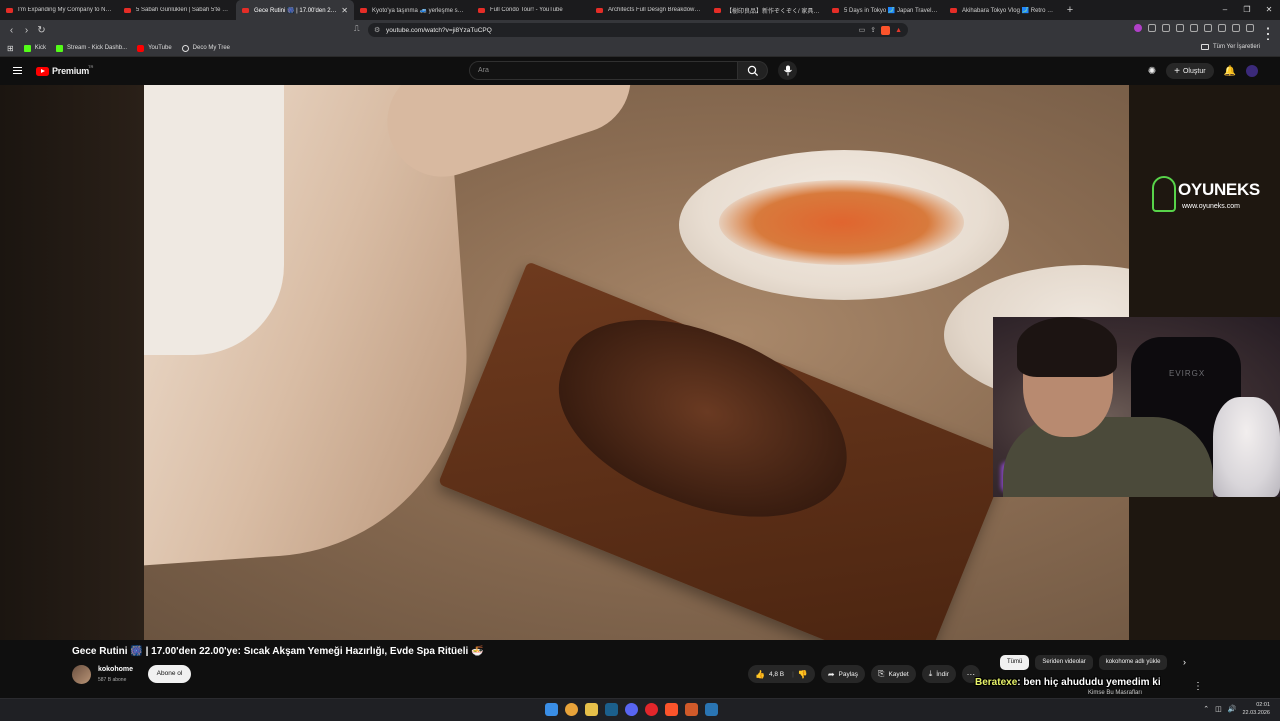  I want to click on tab-title: Full Condo Tour! - YouTube, so click(526, 10).